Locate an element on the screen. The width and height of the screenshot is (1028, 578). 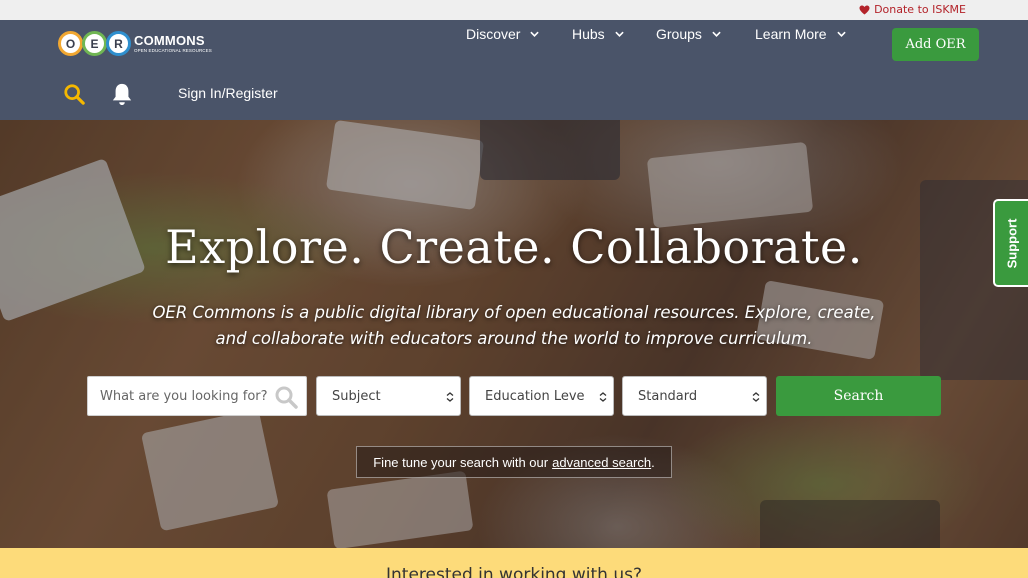
support-tab: Support is located at coordinates (1010, 243).